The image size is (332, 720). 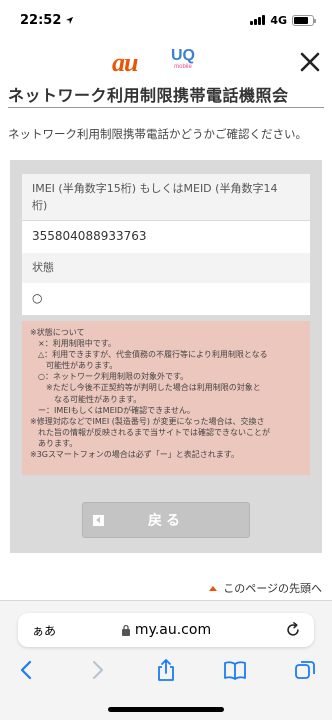 I want to click on back-button: 戻る, so click(x=166, y=520).